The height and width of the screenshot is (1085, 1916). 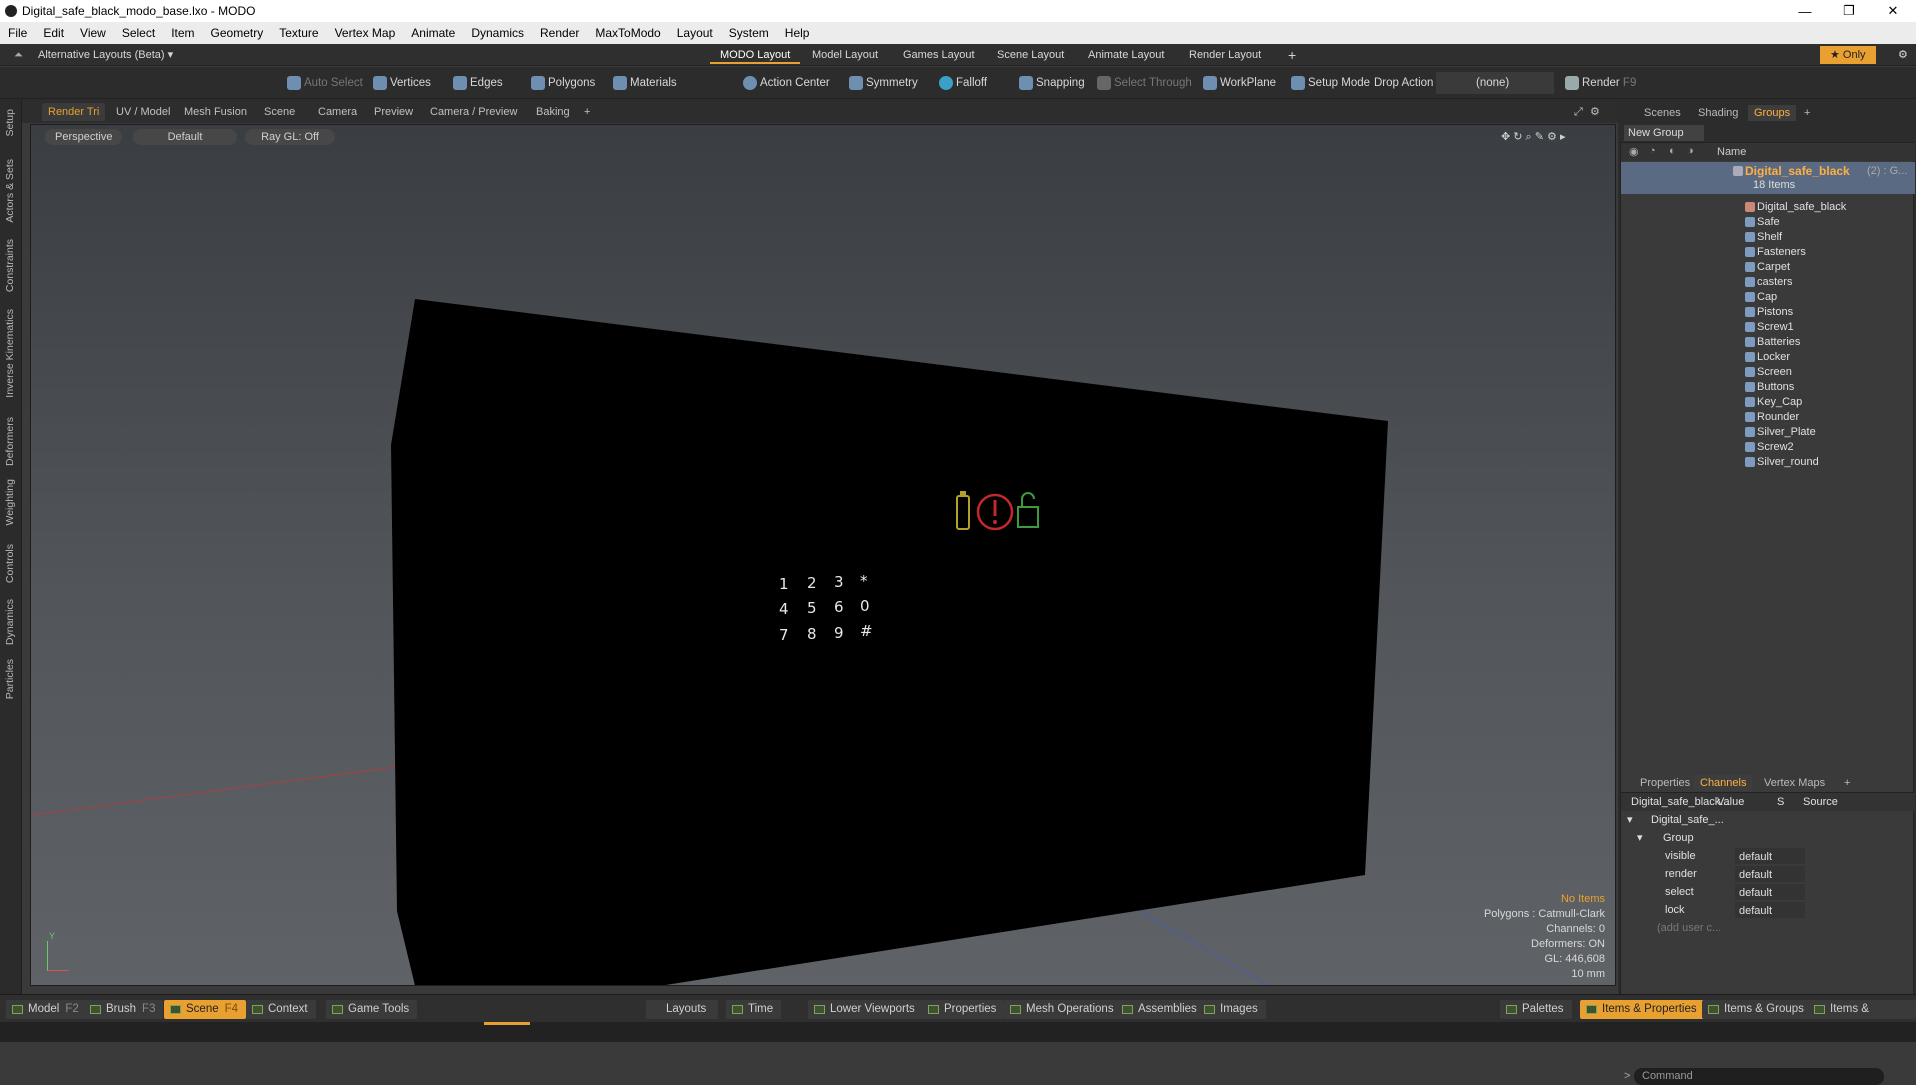 What do you see at coordinates (1770, 910) in the screenshot?
I see `lock-dropdown: default` at bounding box center [1770, 910].